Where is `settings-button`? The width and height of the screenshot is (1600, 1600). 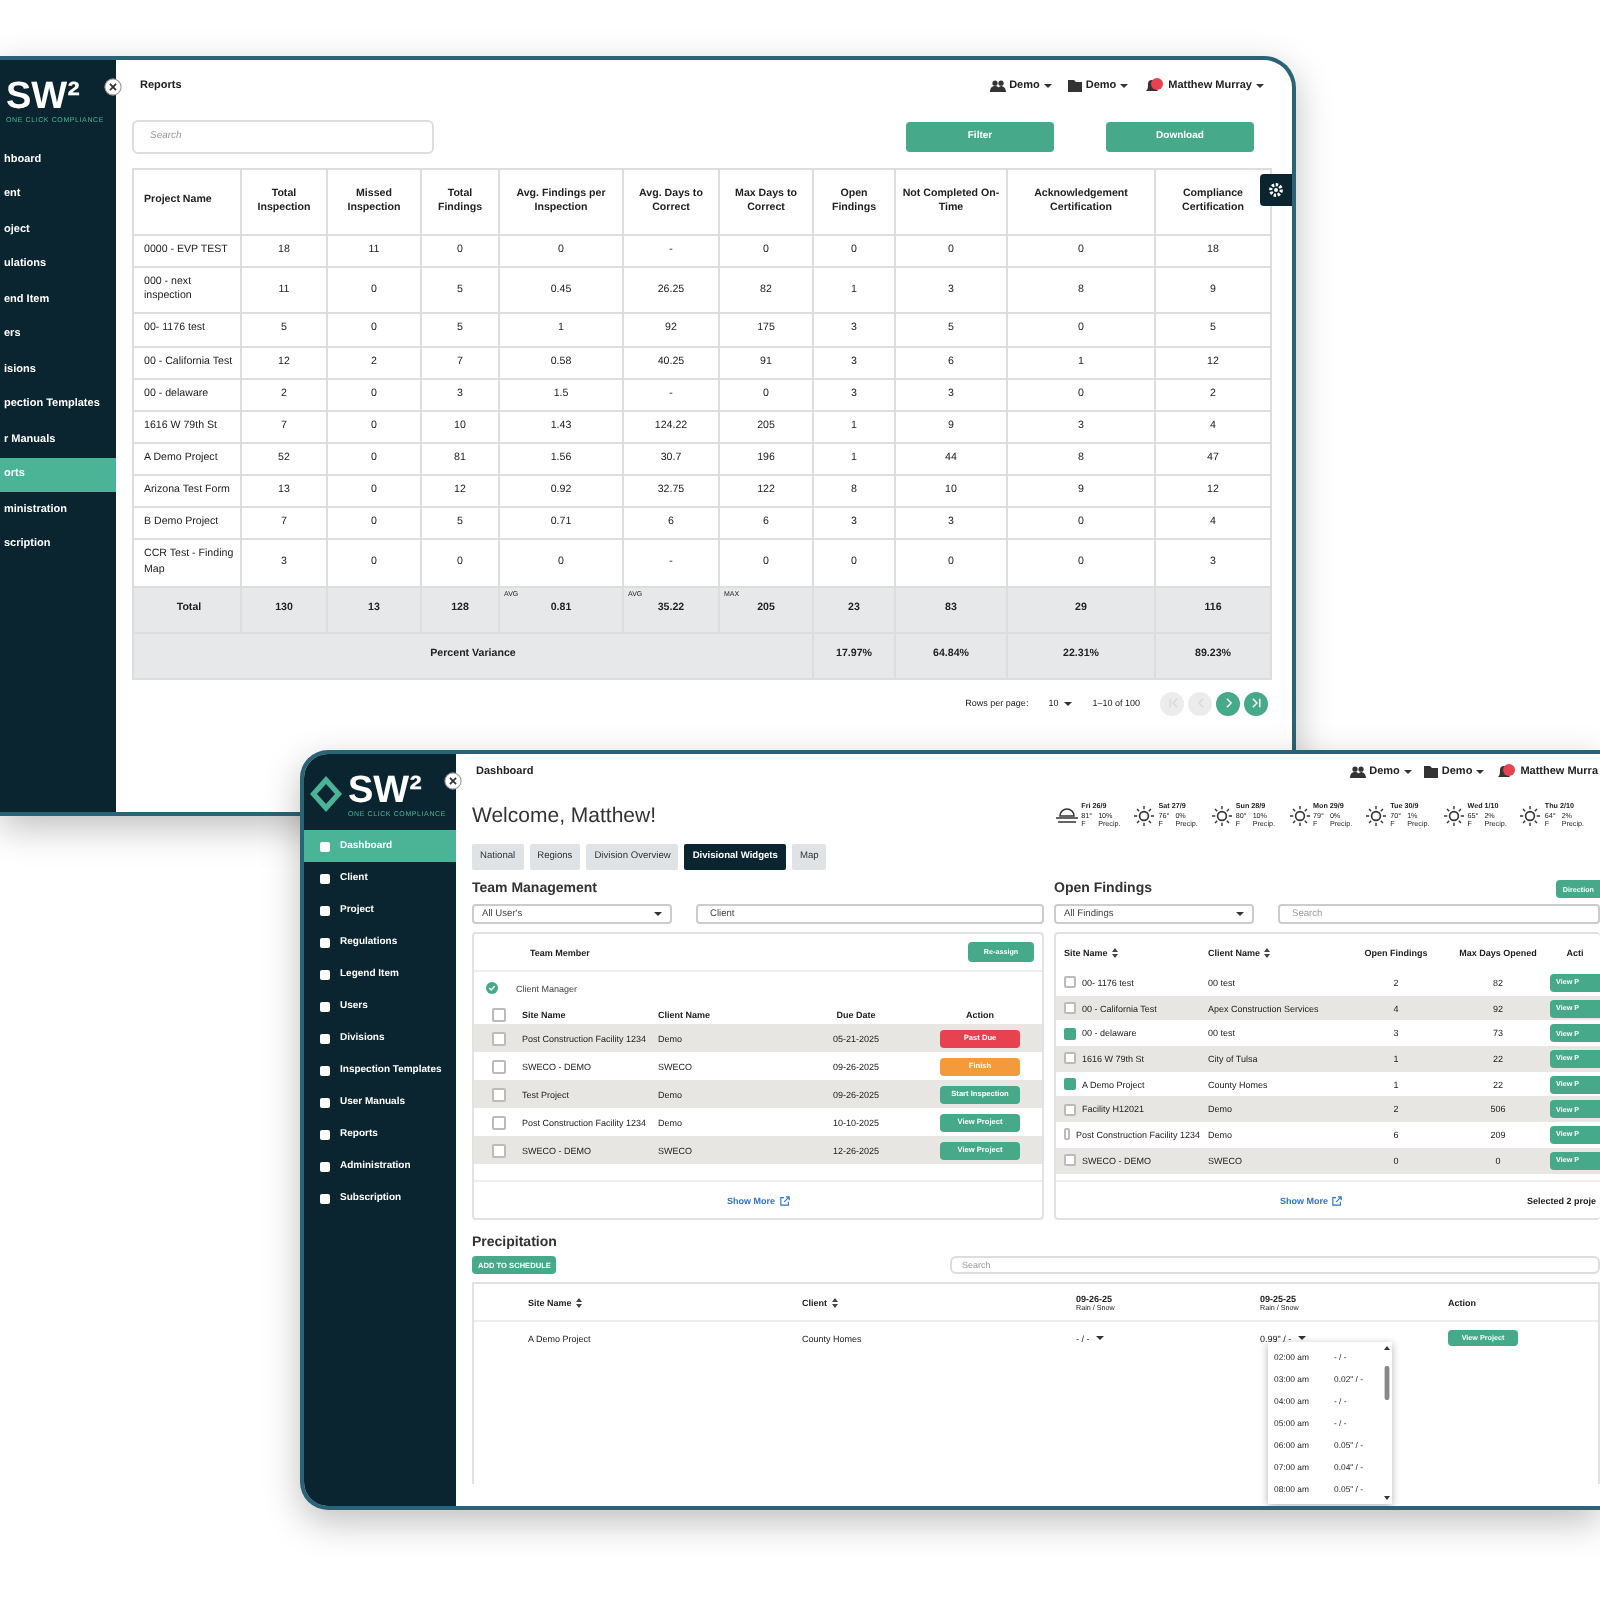
settings-button is located at coordinates (1276, 190).